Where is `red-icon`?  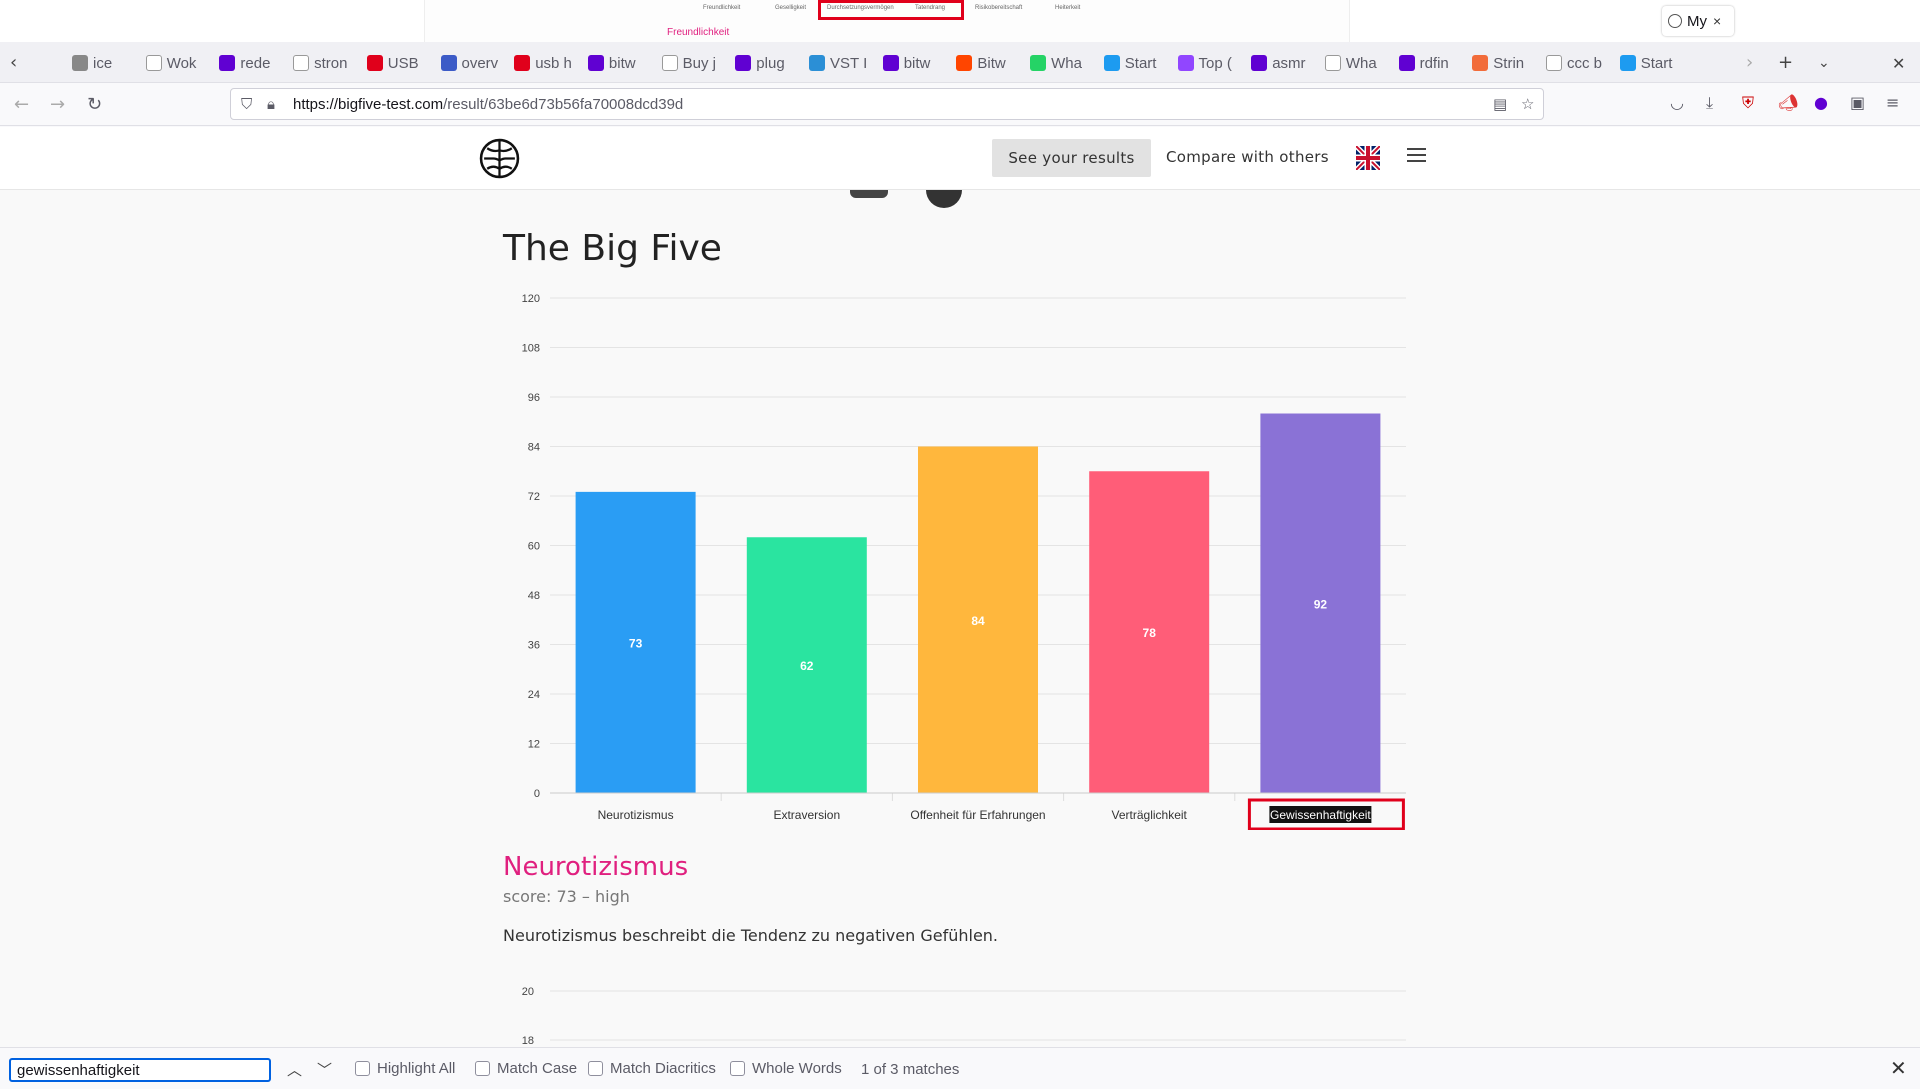 red-icon is located at coordinates (522, 63).